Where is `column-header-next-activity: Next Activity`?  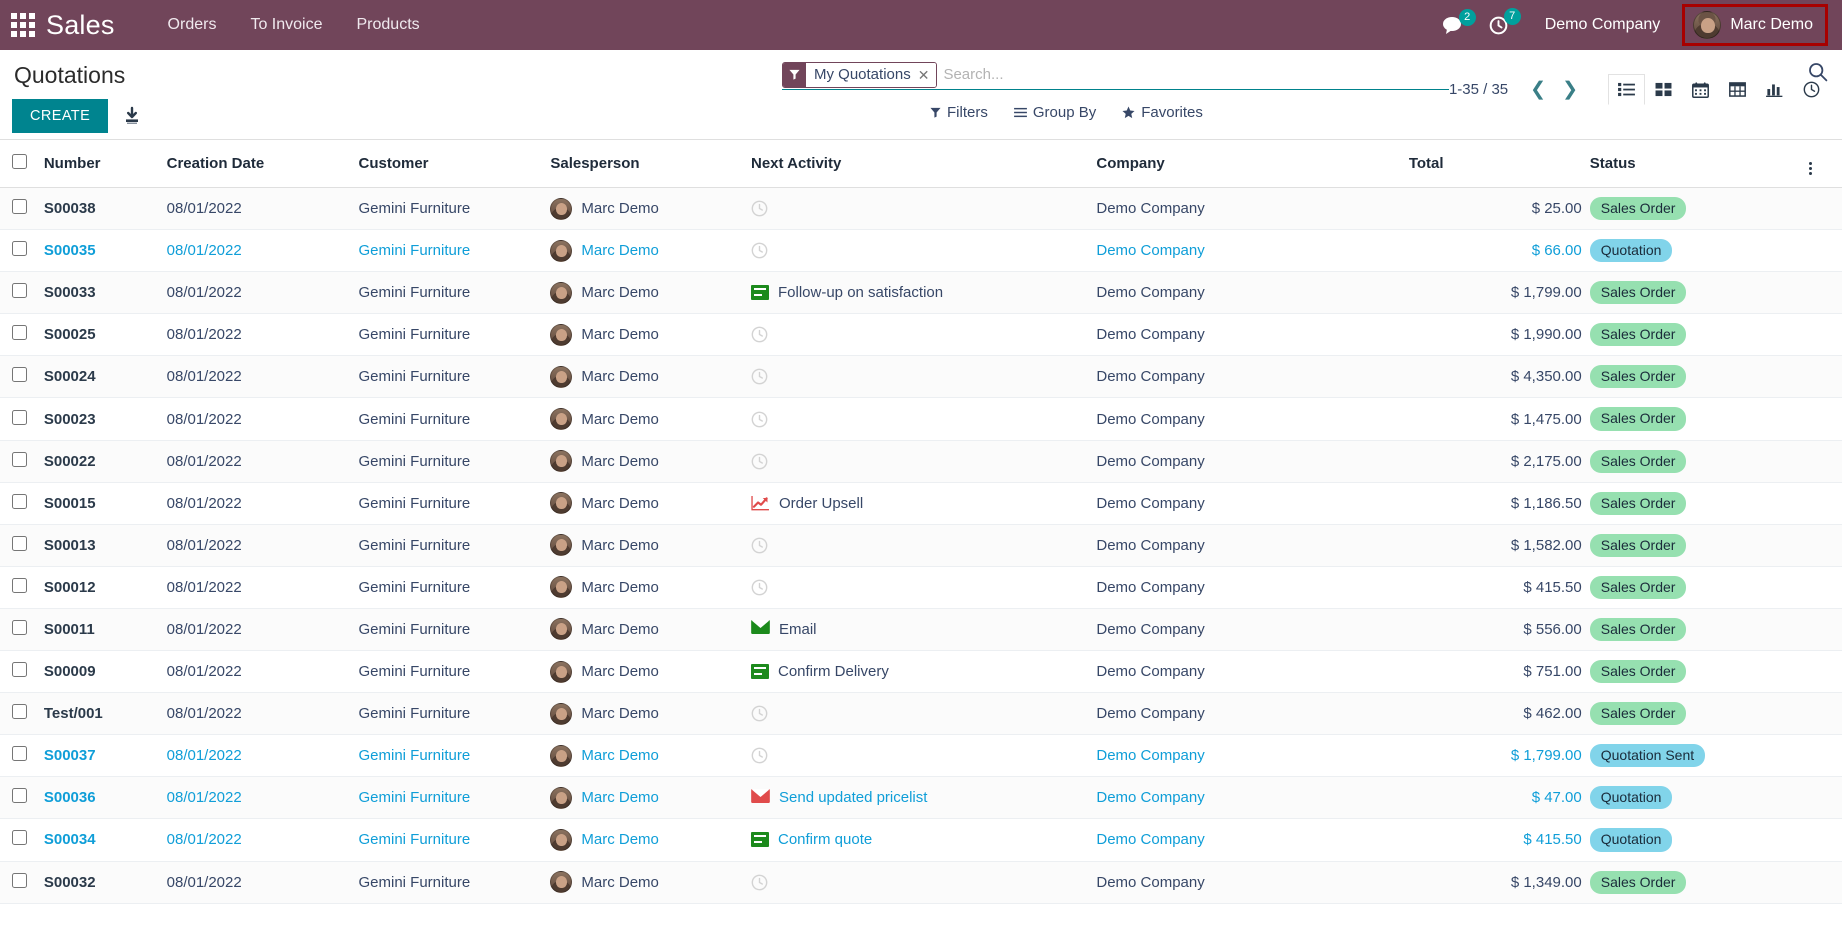
column-header-next-activity: Next Activity is located at coordinates (924, 164).